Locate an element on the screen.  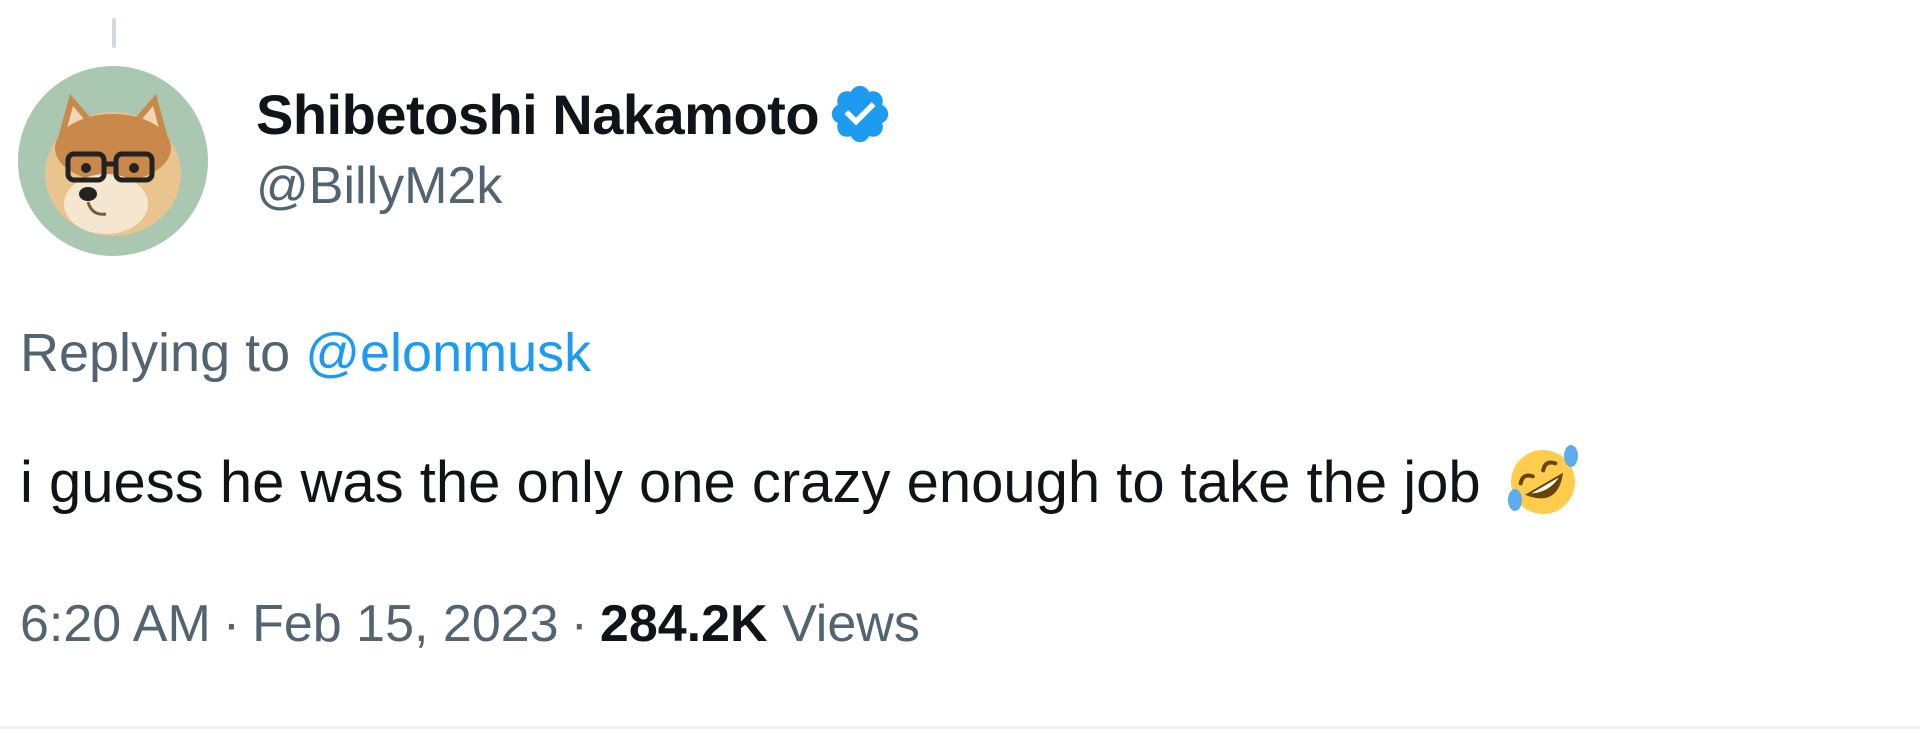
avatar is located at coordinates (113, 161).